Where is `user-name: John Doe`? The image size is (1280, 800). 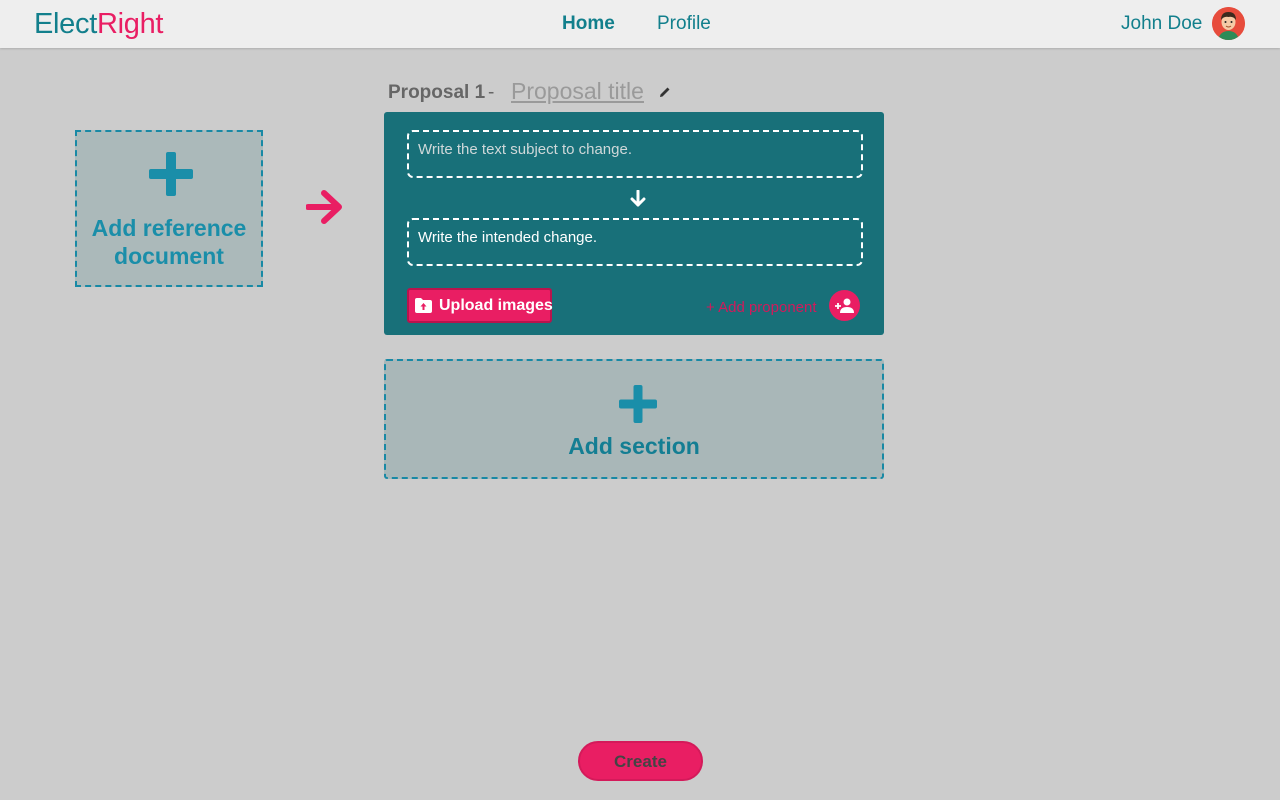 user-name: John Doe is located at coordinates (1161, 24).